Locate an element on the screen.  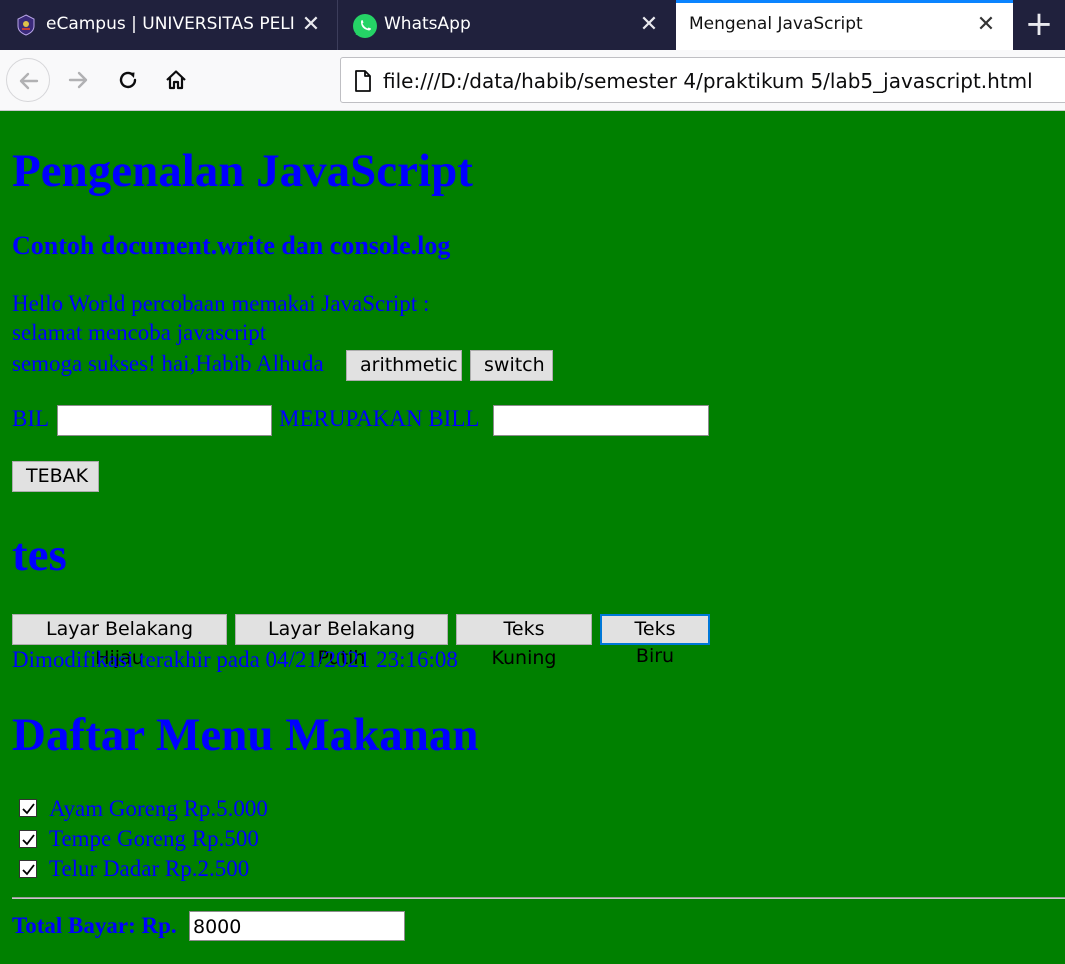
active-tab-indicator is located at coordinates (844, 1).